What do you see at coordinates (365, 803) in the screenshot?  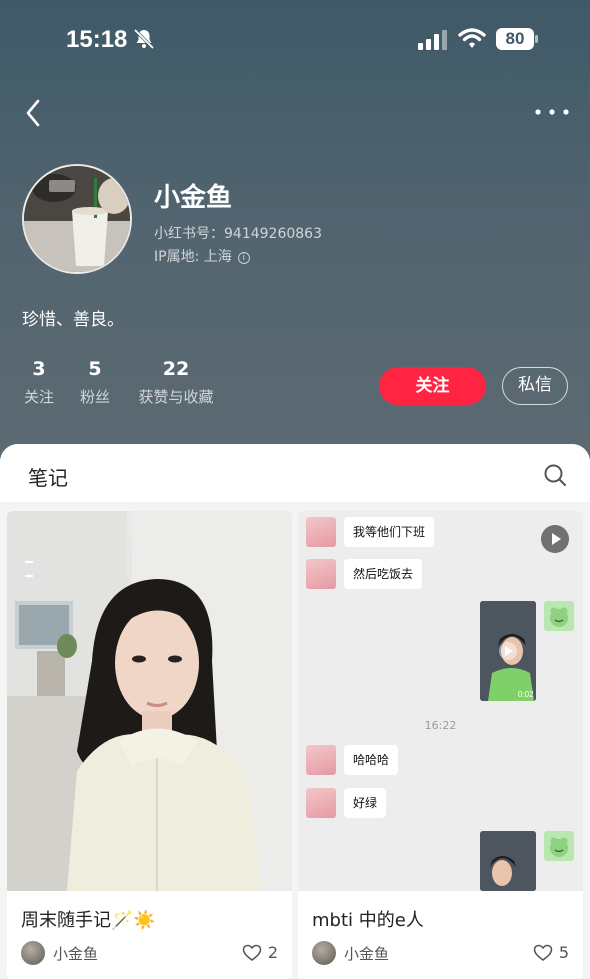 I see `chat-bubble: 好绿` at bounding box center [365, 803].